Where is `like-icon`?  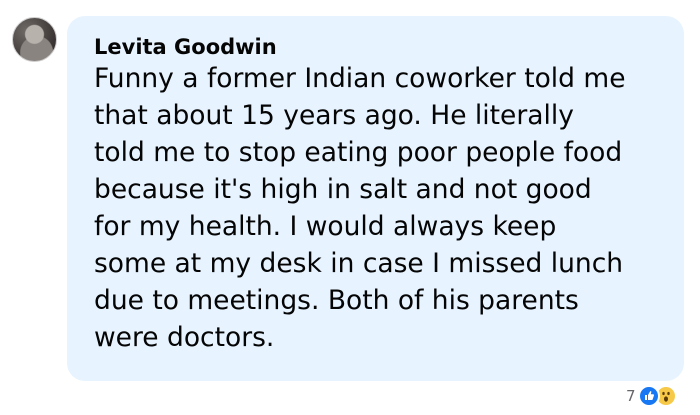
like-icon is located at coordinates (648, 396).